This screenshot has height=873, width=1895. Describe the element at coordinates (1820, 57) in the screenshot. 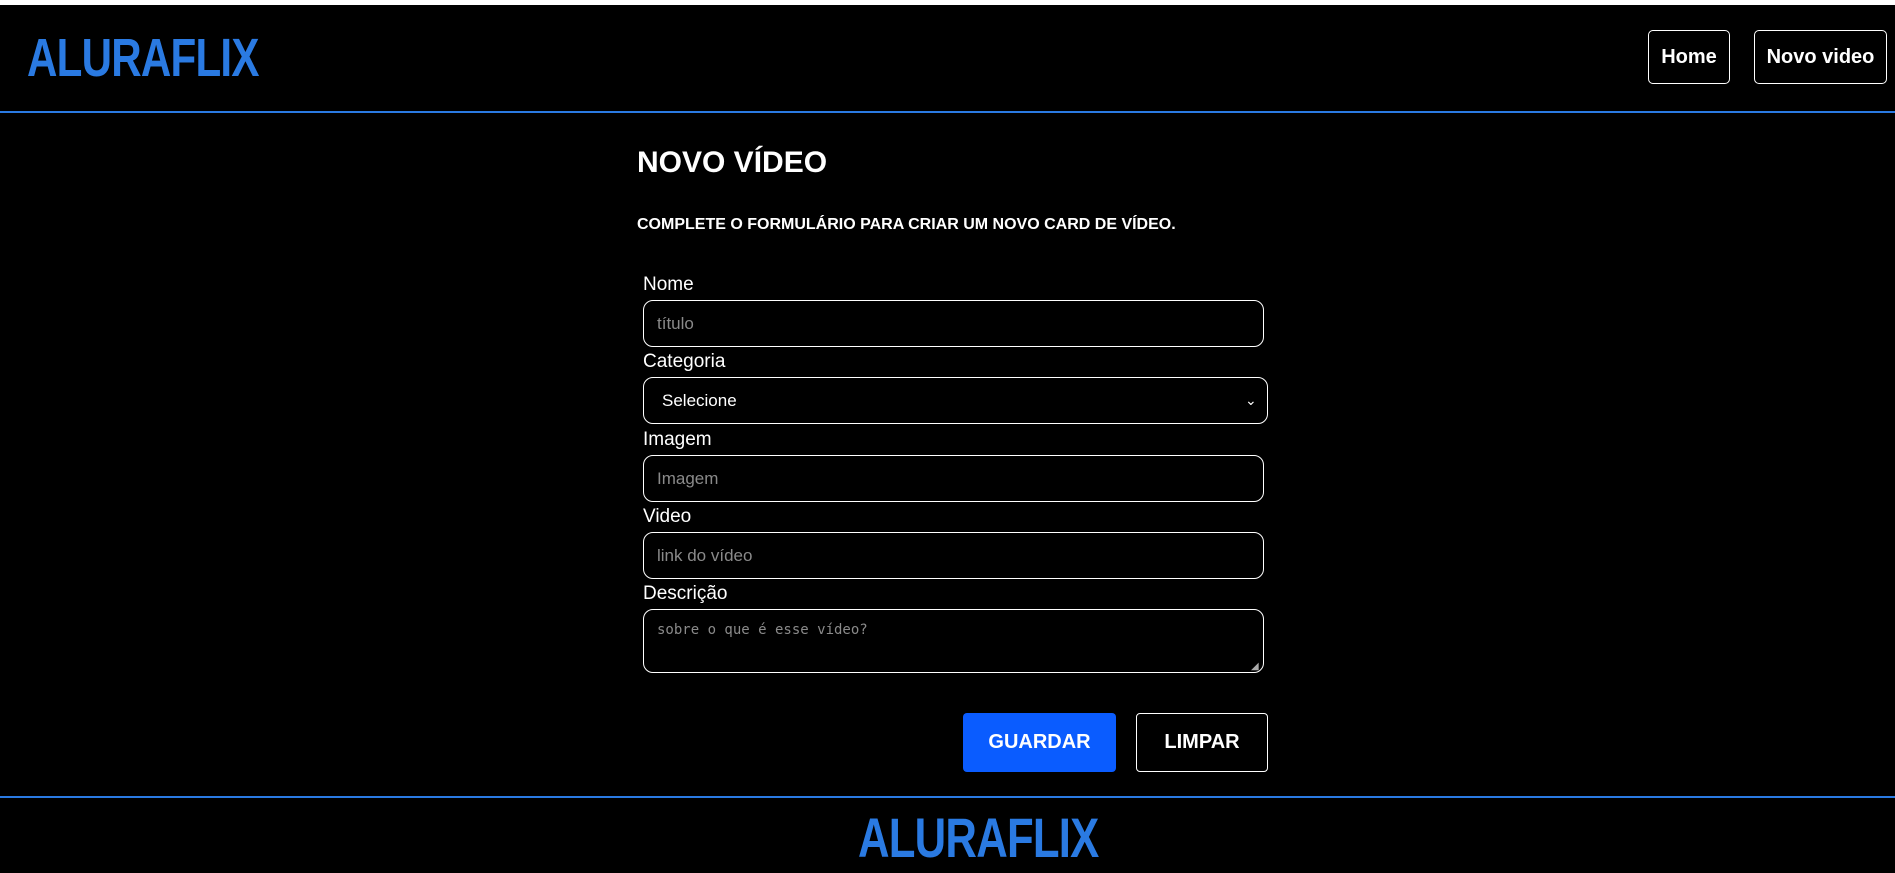

I see `nav-novo-video-button: Novo video` at that location.